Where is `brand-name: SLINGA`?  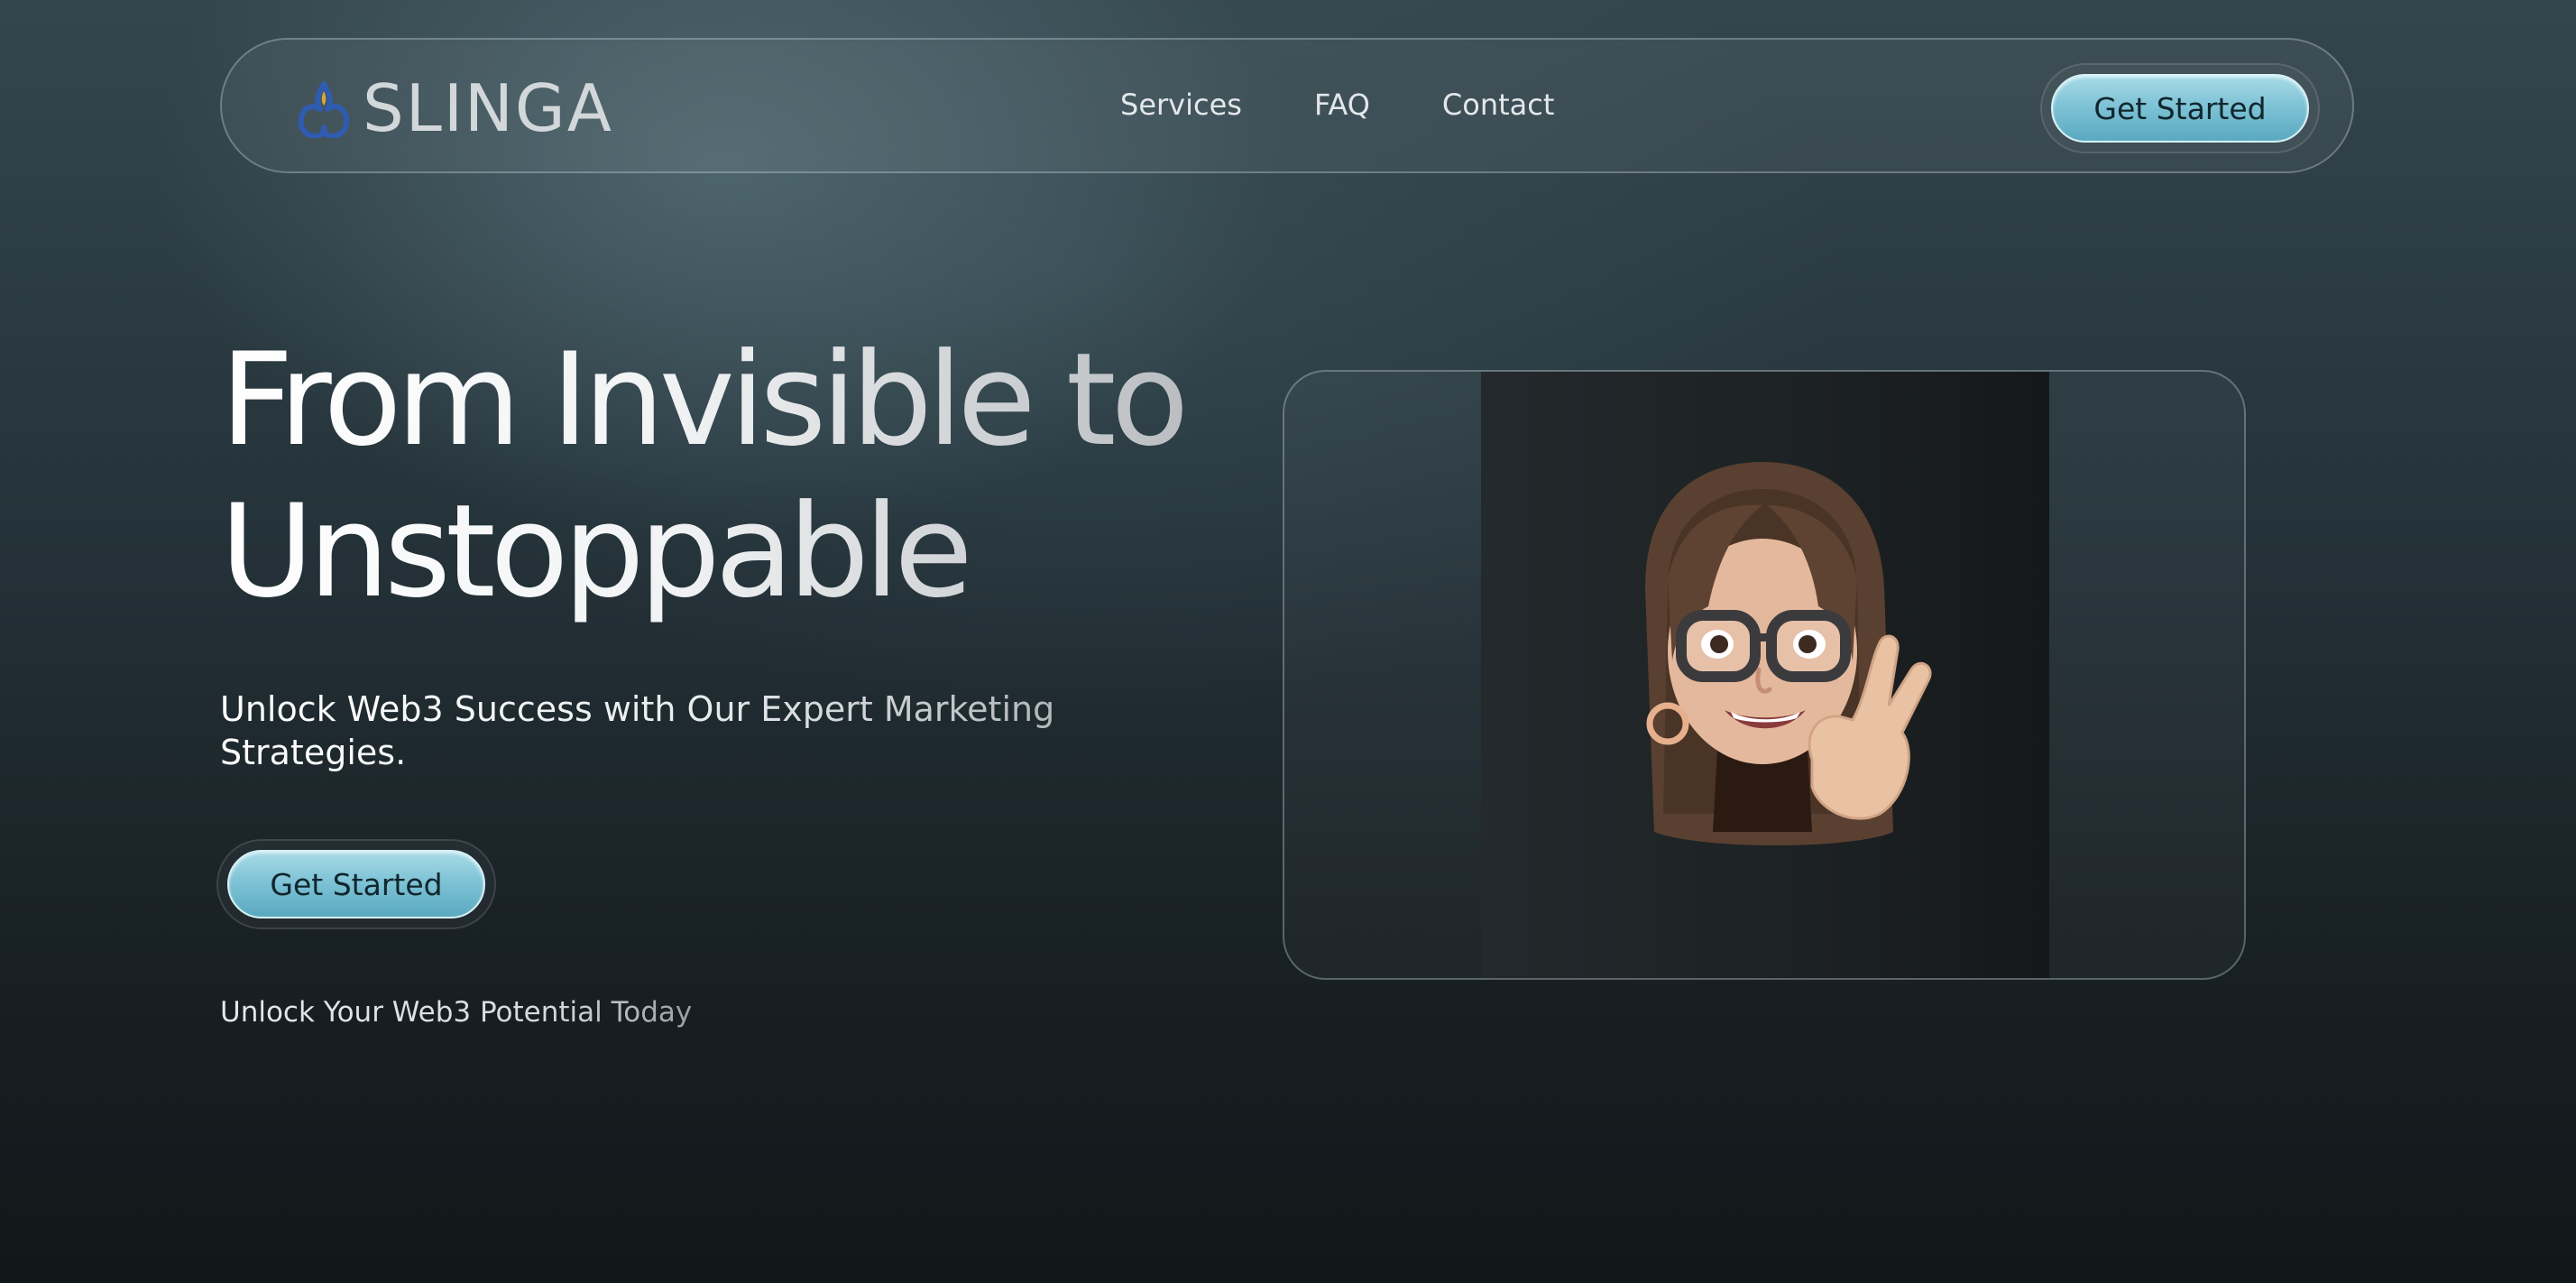
brand-name: SLINGA is located at coordinates (488, 108).